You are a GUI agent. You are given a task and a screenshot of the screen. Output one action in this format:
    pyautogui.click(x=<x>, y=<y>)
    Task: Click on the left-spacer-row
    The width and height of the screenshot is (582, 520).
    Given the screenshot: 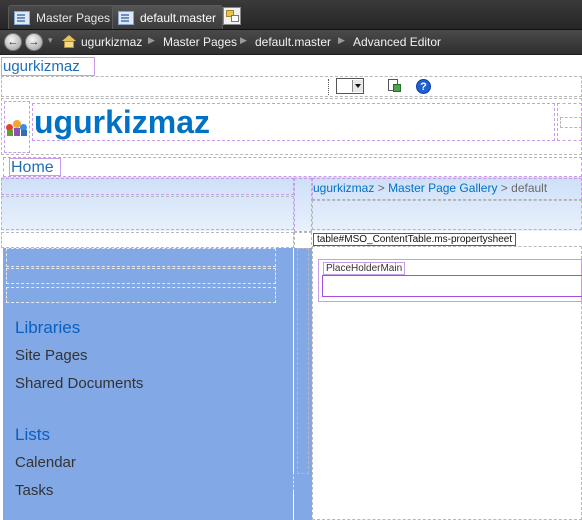 What is the action you would take?
    pyautogui.click(x=147, y=240)
    